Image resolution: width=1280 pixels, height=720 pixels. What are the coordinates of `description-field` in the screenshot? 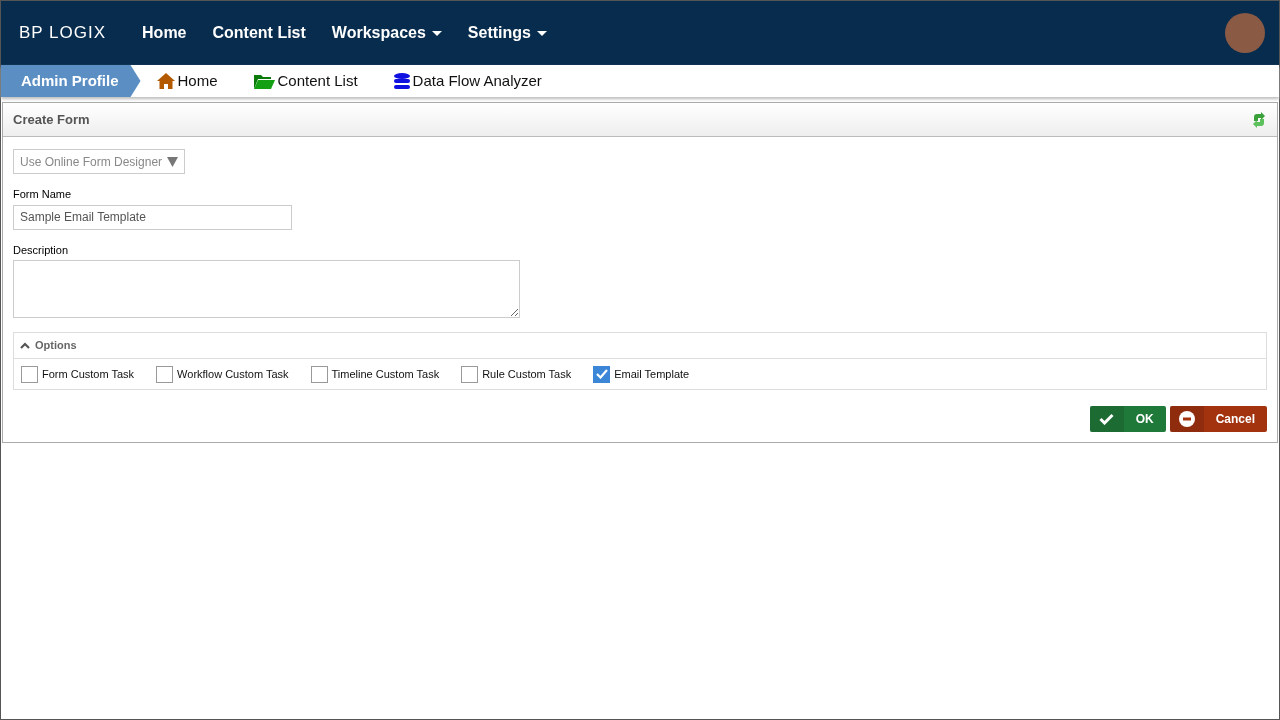 It's located at (266, 289).